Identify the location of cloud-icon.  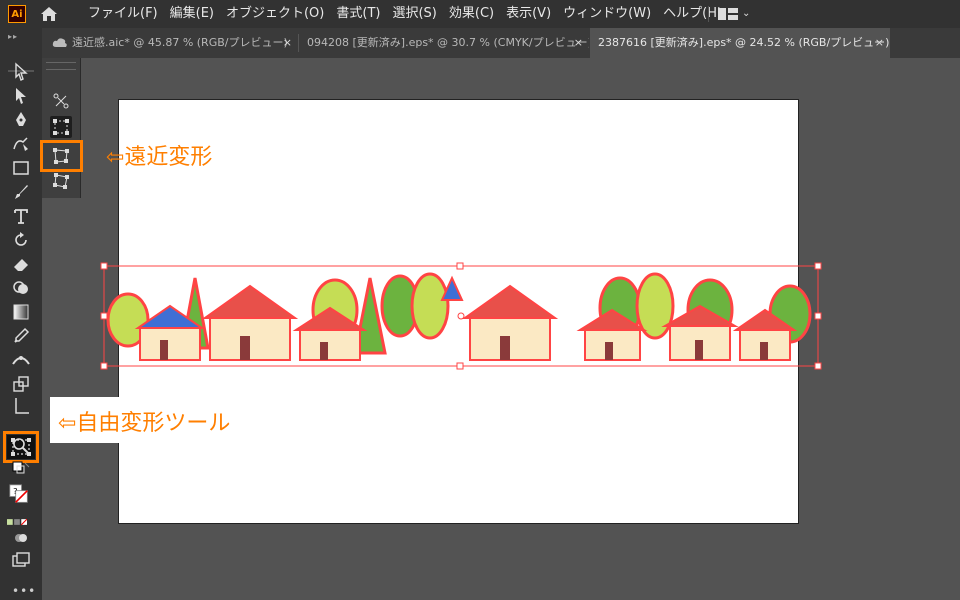
(59, 42).